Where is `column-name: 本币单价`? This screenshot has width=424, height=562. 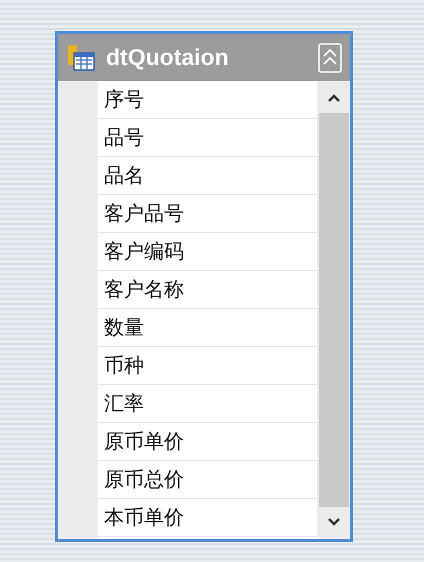
column-name: 本币单价 is located at coordinates (144, 517).